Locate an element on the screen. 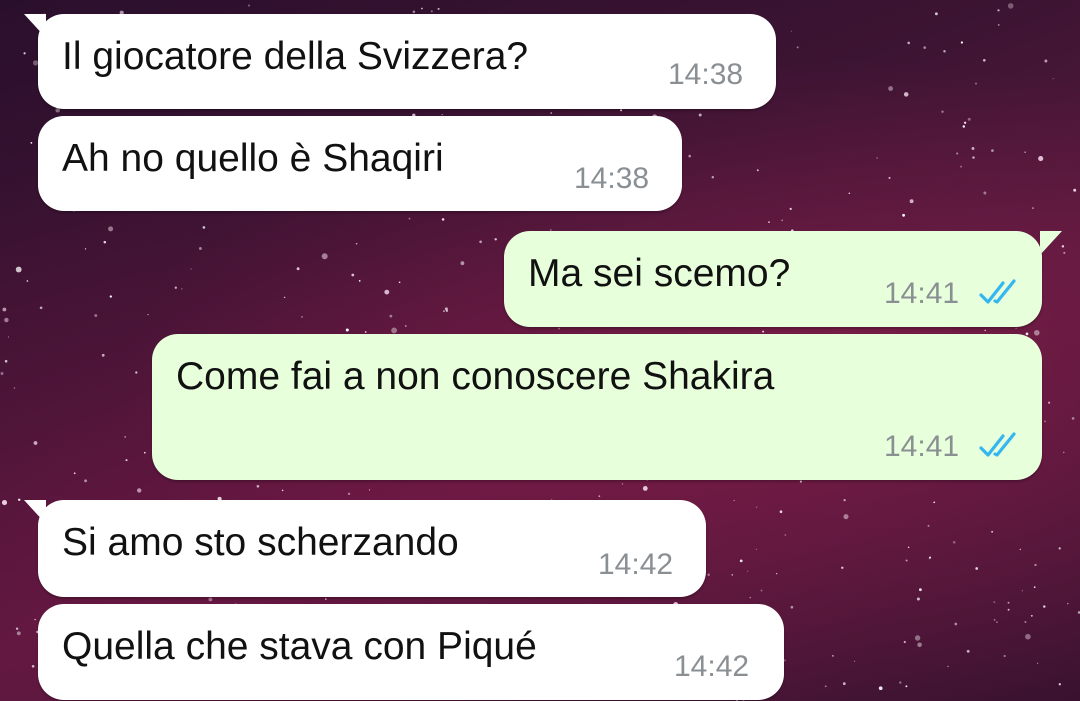  message-bubble-outgoing: Ma sei scemo? 14:41 is located at coordinates (773, 279).